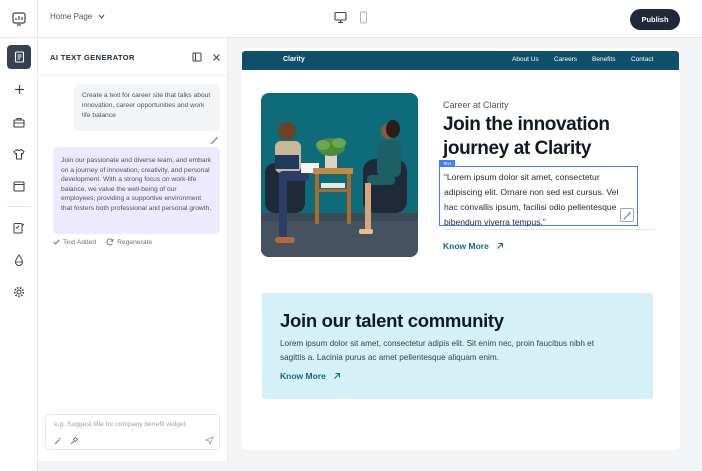 Image resolution: width=702 pixels, height=471 pixels. I want to click on publish-button: Publish, so click(655, 19).